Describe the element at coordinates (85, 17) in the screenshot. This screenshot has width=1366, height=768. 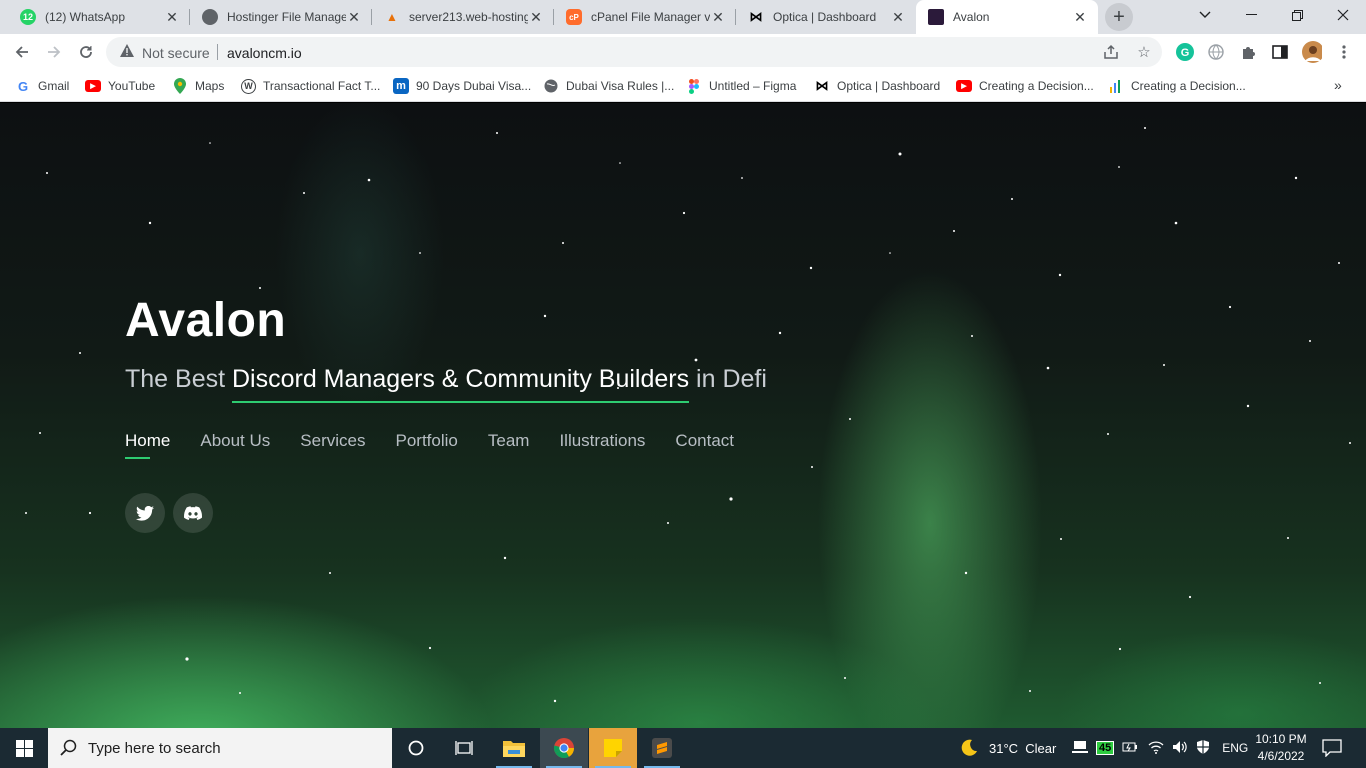
I see `tab-title: (12) WhatsApp` at that location.